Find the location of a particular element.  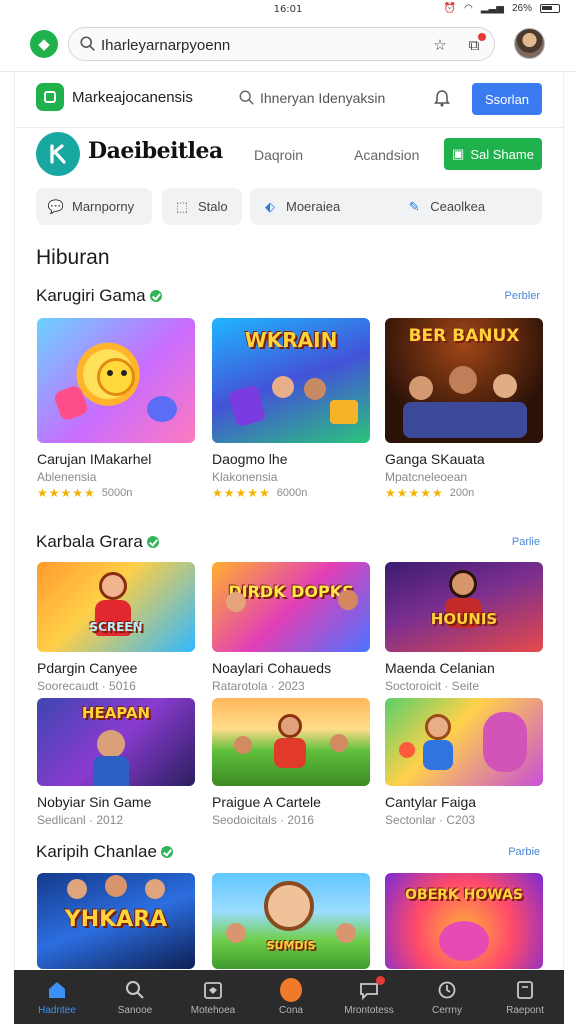

game-card: Praigue A Cartele Seodoicitals · 2016 is located at coordinates (291, 762).